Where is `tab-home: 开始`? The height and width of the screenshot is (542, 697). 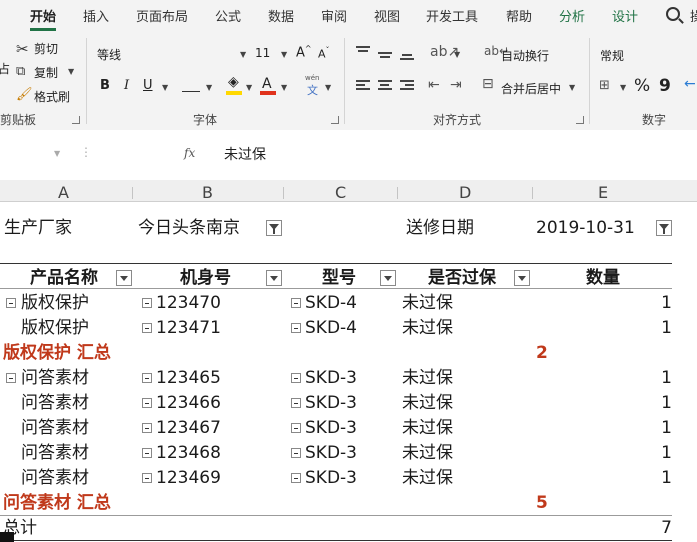
tab-home: 开始 is located at coordinates (43, 18).